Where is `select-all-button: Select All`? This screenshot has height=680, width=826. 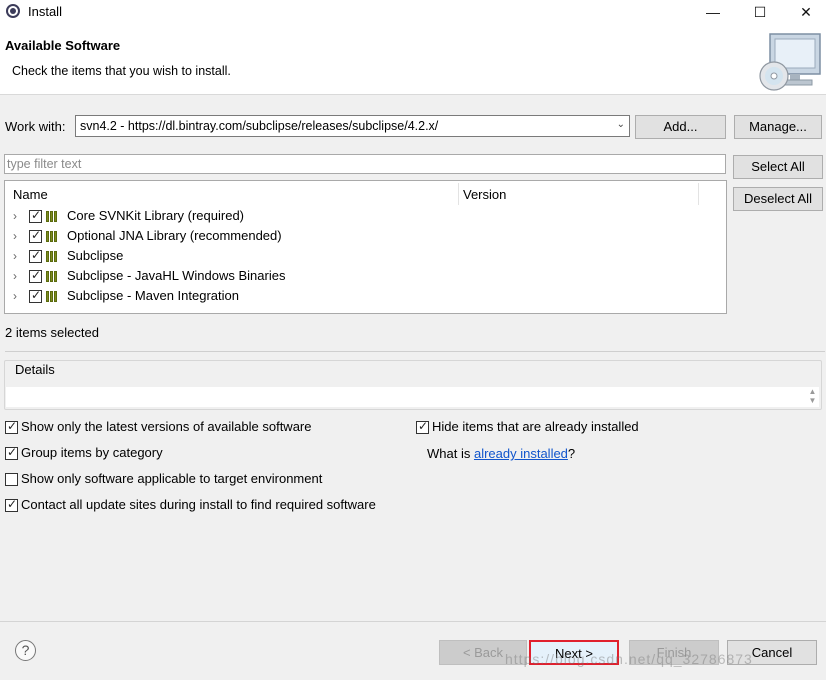 select-all-button: Select All is located at coordinates (778, 167).